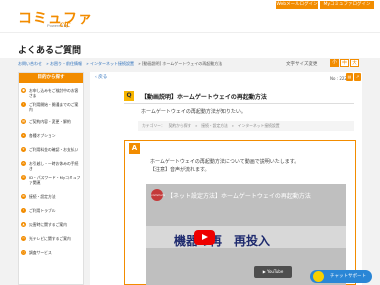 This screenshot has height=285, width=380. Describe the element at coordinates (64, 63) in the screenshot. I see `breadcrumb-item: » お困り・前住情報` at that location.